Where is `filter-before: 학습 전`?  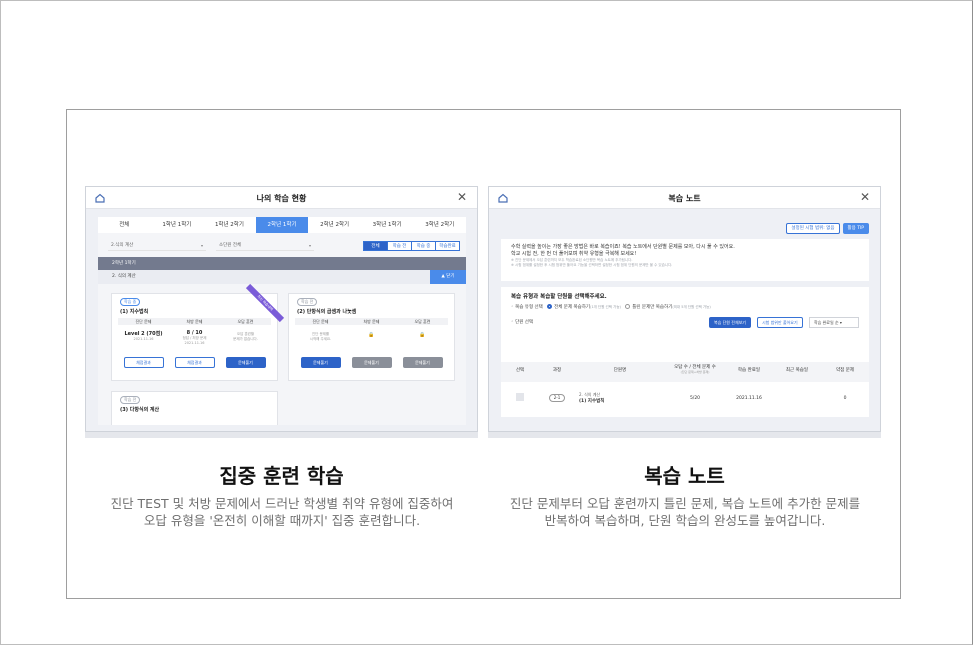 filter-before: 학습 전 is located at coordinates (399, 246).